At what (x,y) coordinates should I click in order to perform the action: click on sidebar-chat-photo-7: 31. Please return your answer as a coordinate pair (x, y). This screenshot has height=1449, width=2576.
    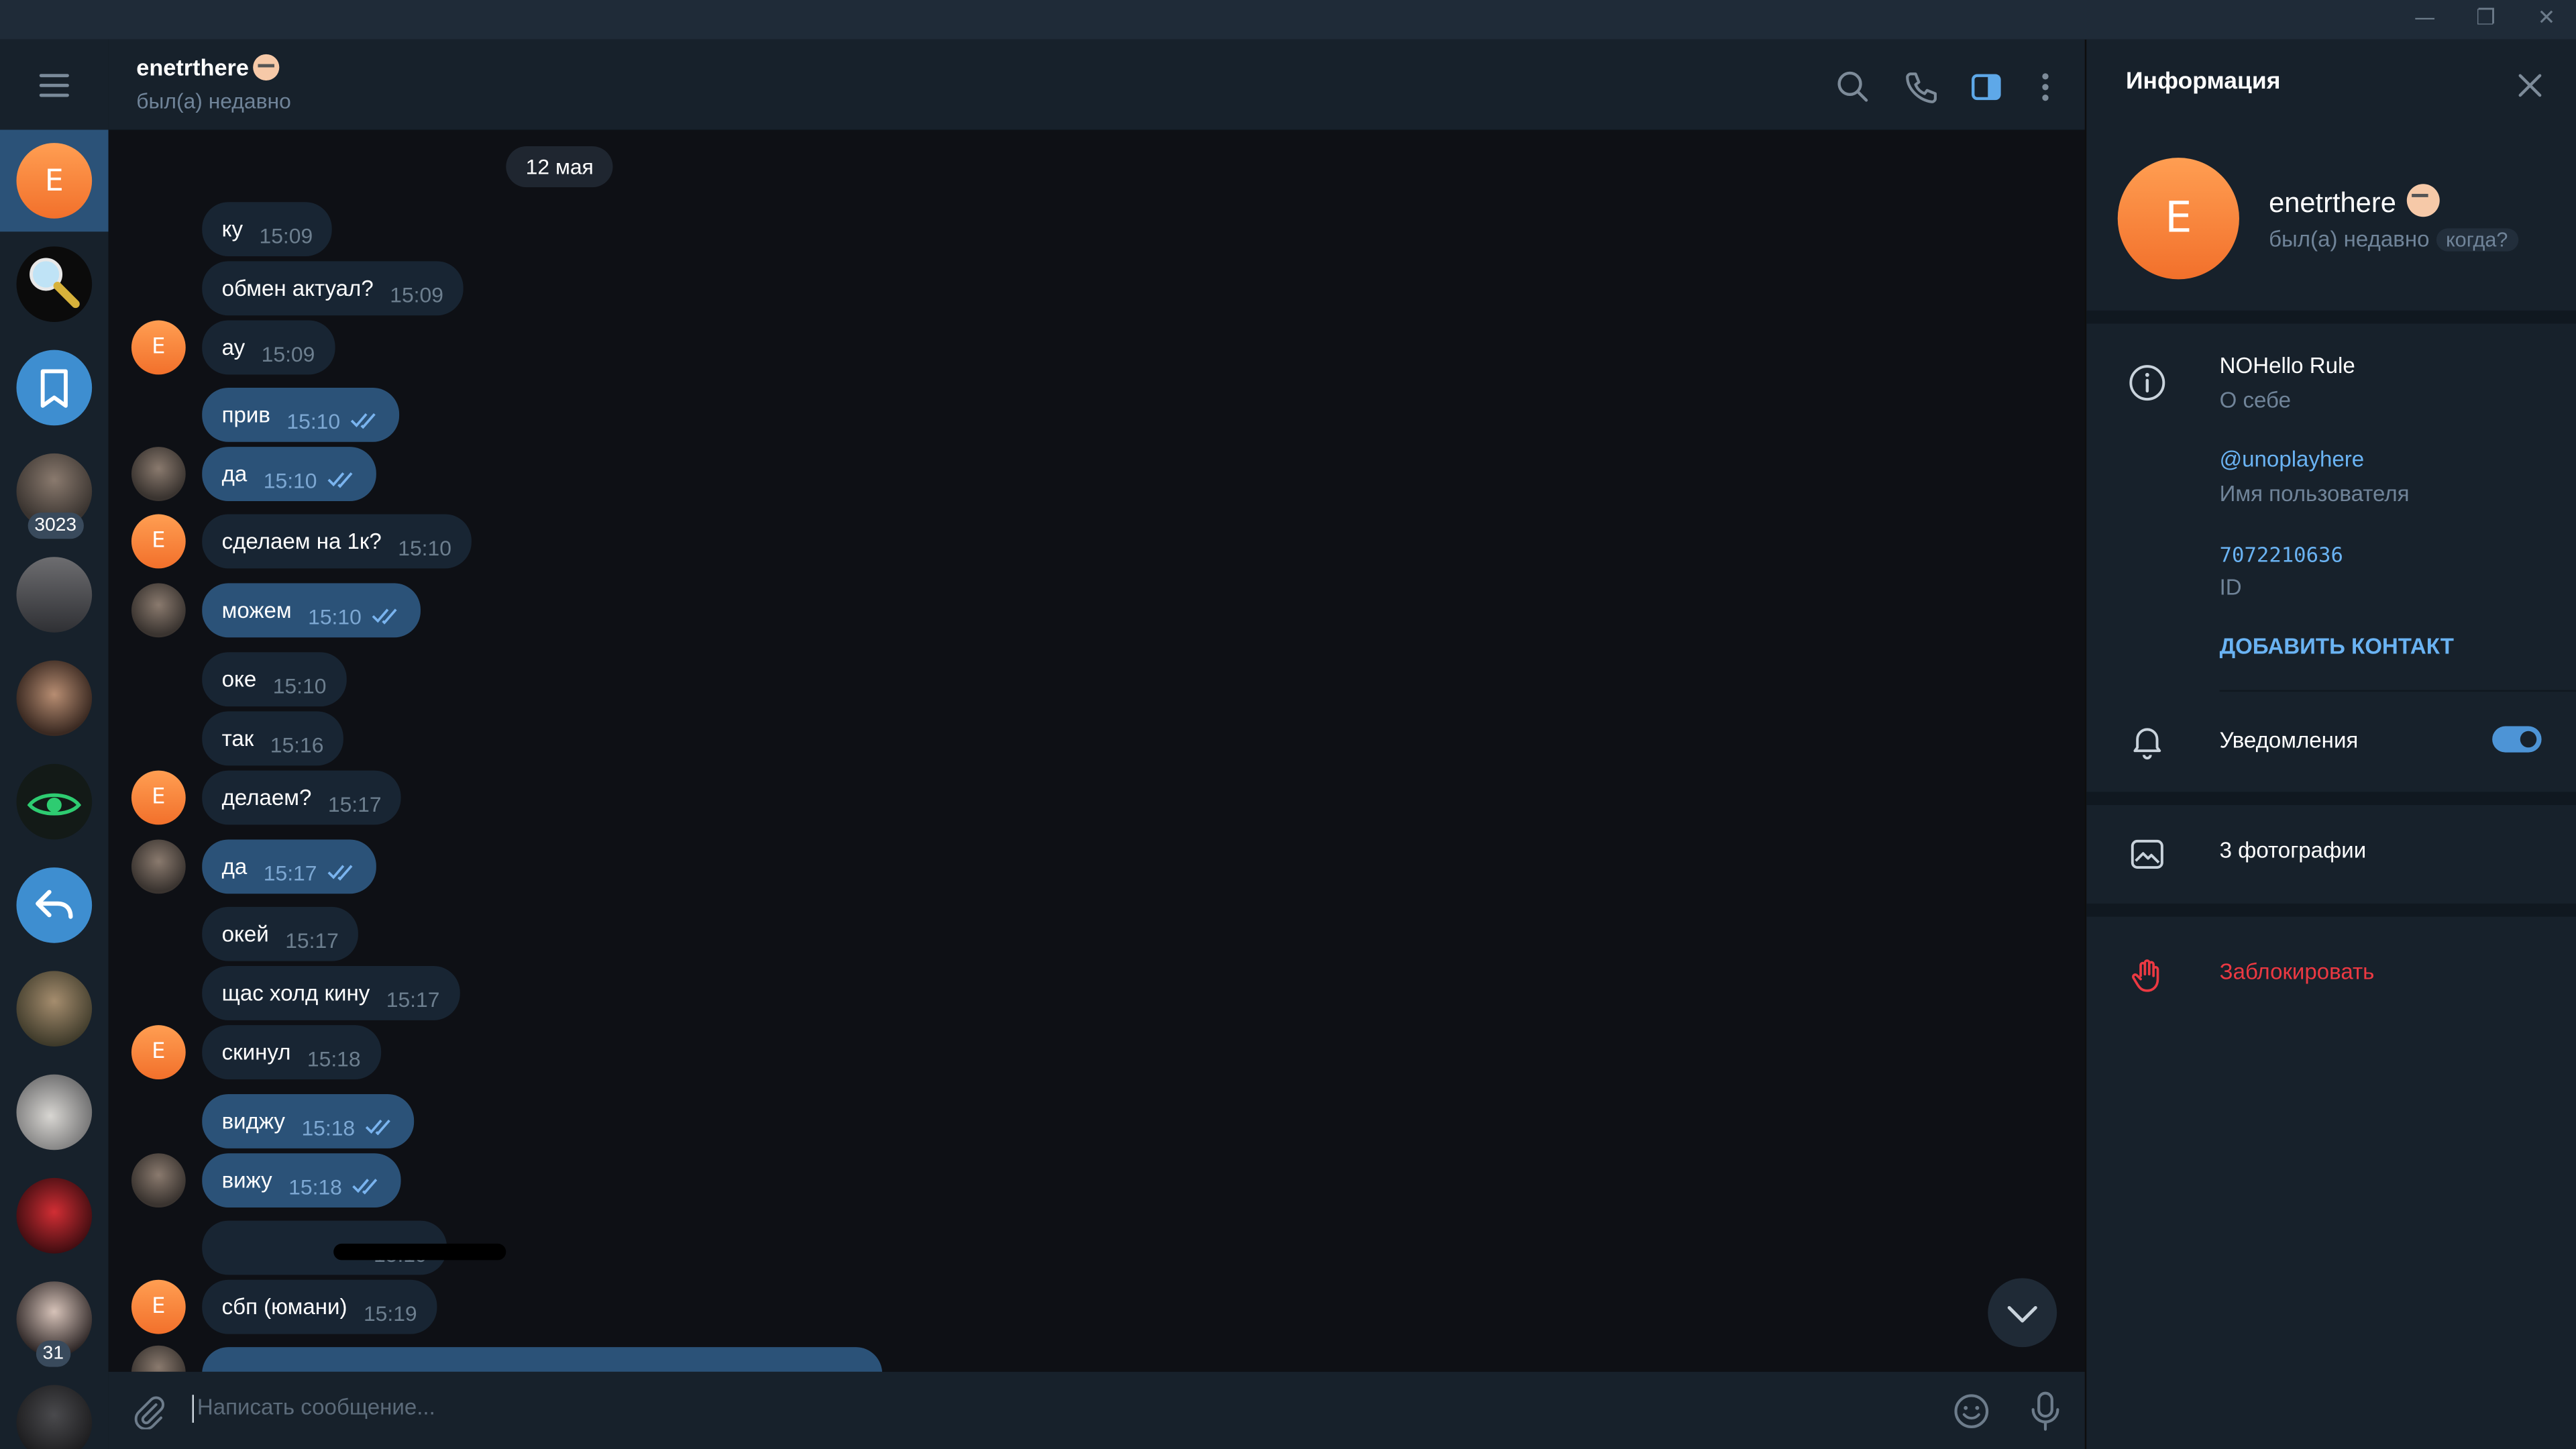
    Looking at the image, I should click on (54, 1320).